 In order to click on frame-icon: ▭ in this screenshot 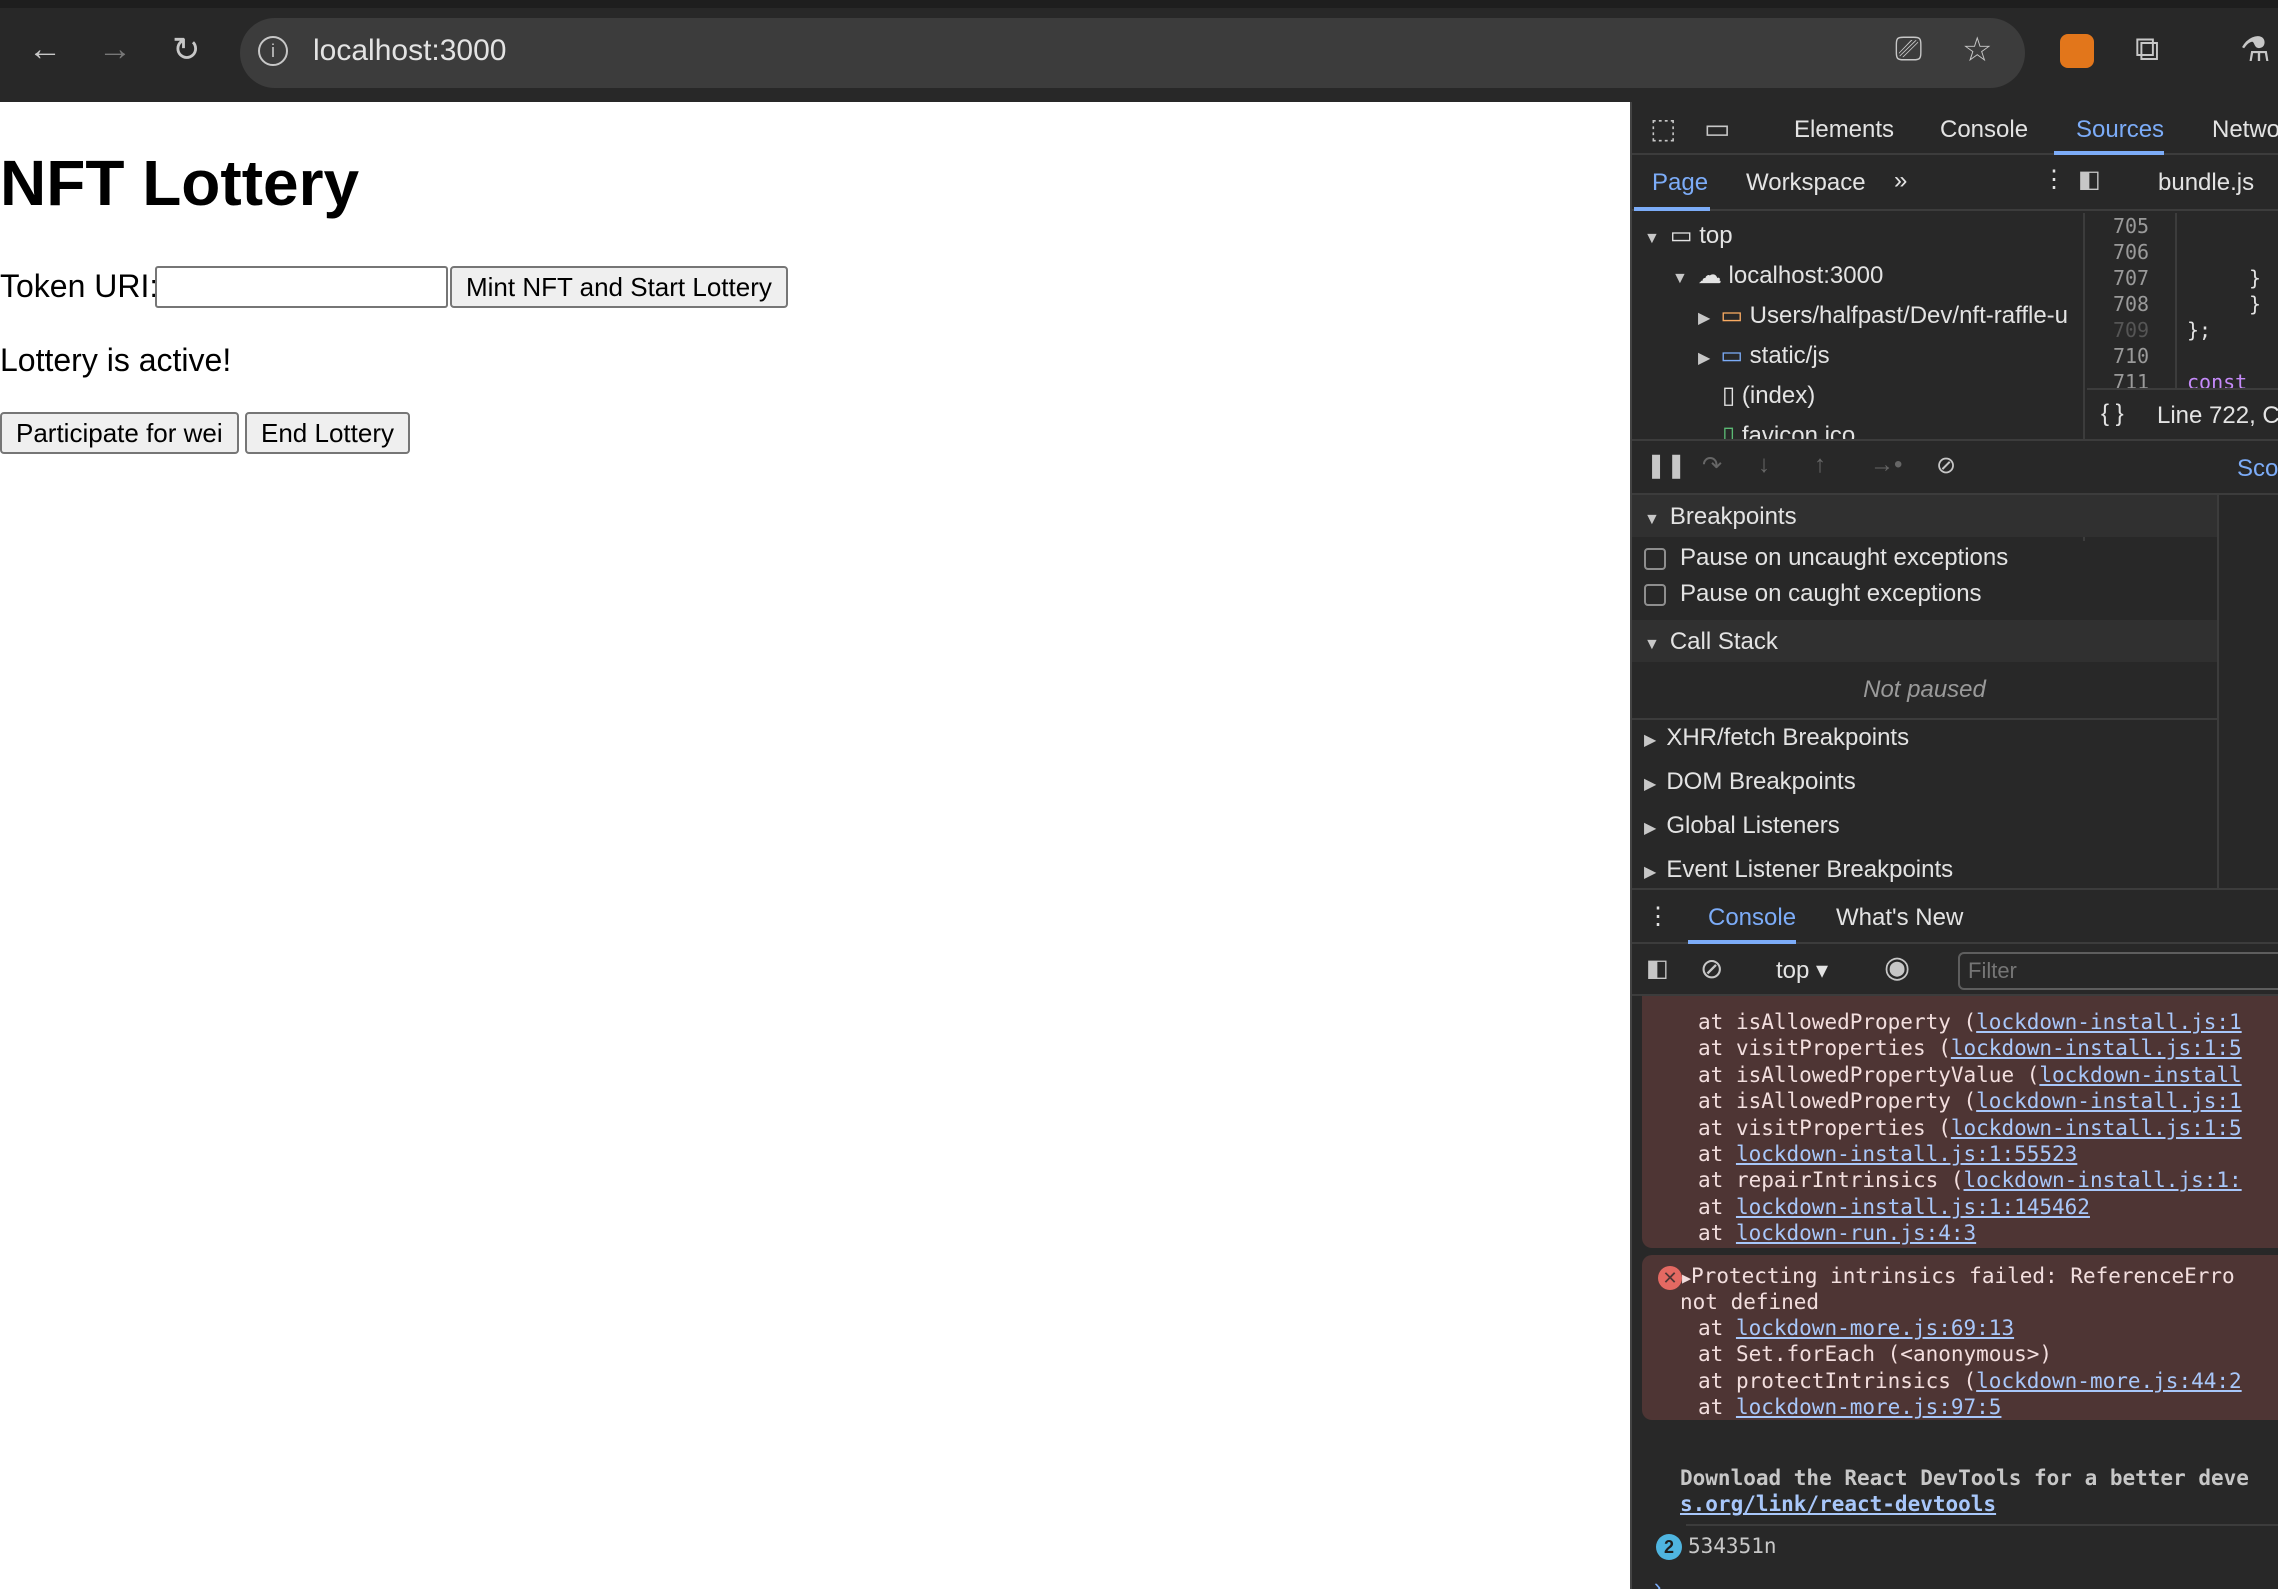, I will do `click(1684, 235)`.